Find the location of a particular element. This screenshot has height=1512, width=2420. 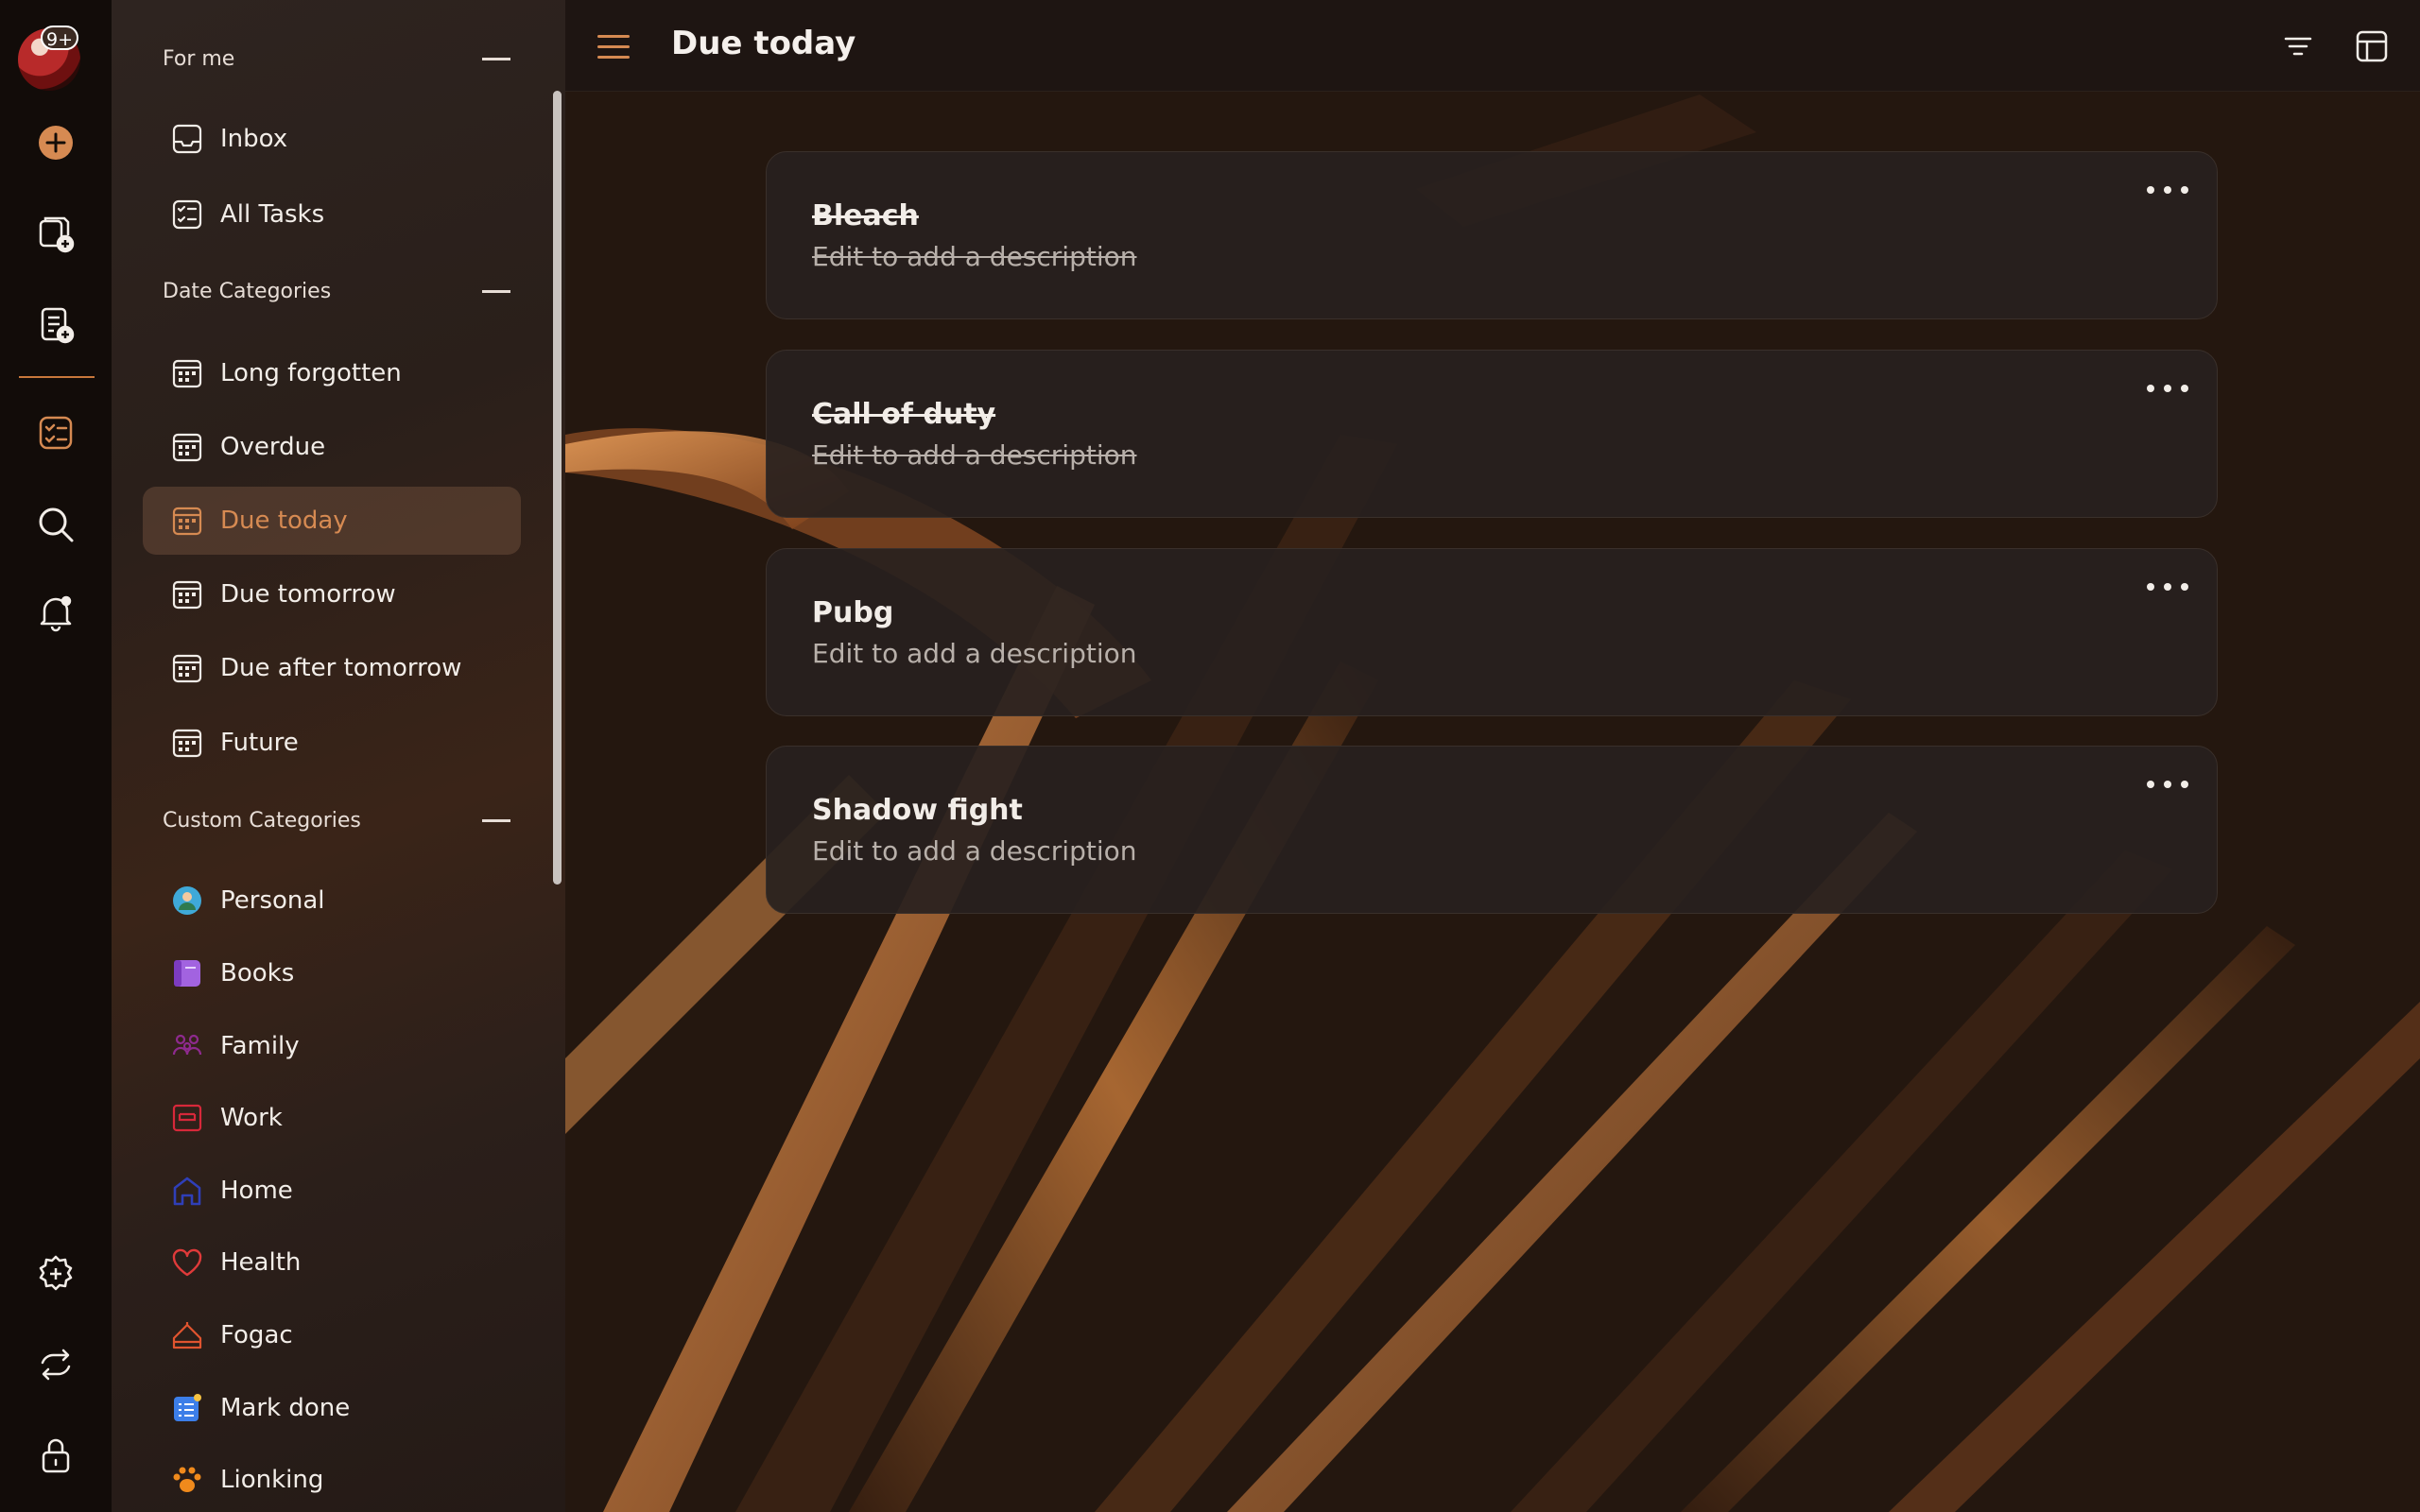

new-note-button is located at coordinates (55, 325).